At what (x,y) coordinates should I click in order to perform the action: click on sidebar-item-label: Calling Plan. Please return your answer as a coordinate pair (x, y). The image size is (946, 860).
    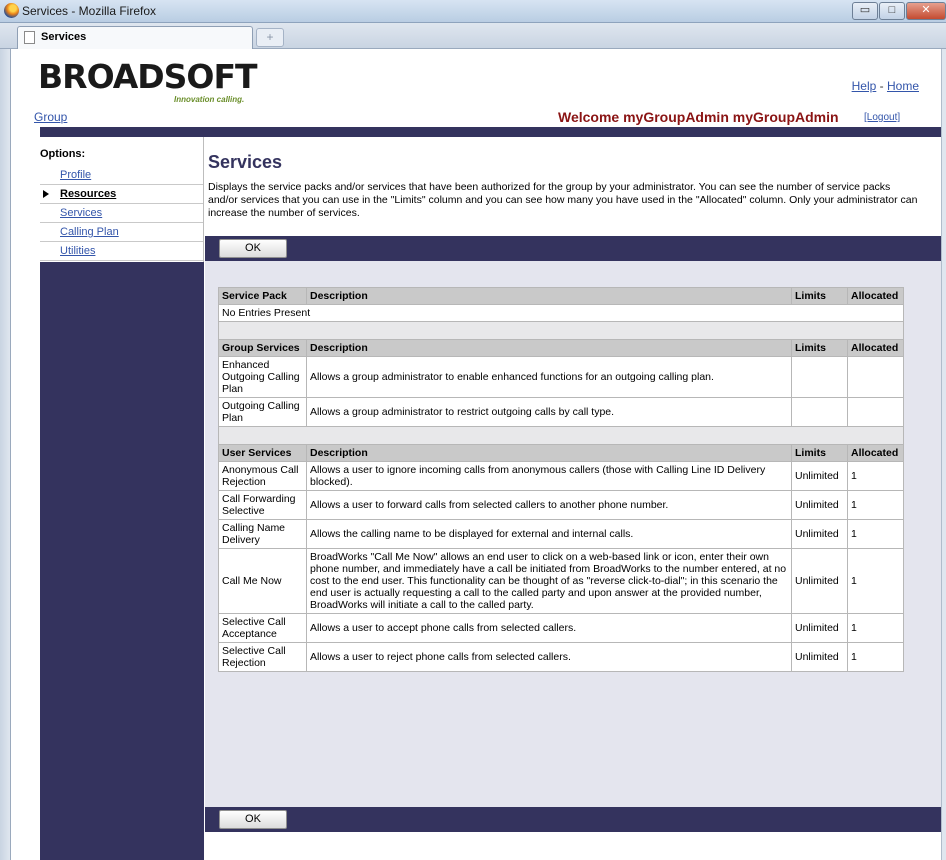
    Looking at the image, I should click on (89, 232).